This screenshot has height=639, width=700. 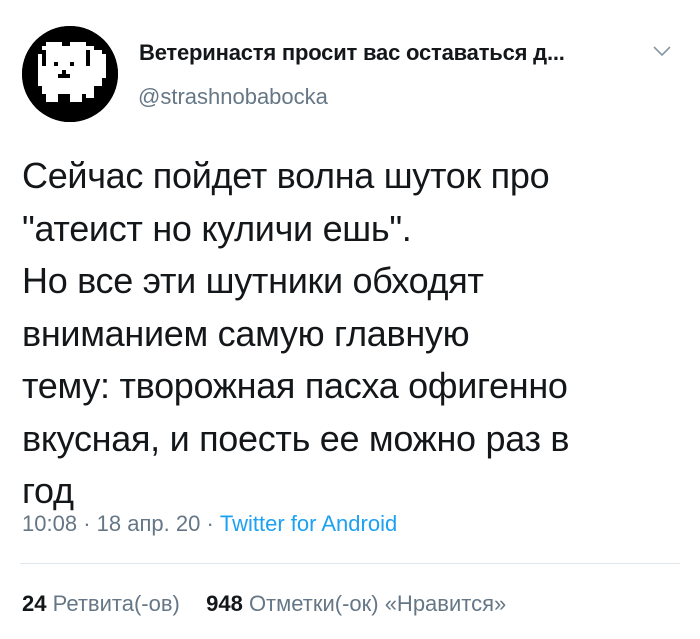 What do you see at coordinates (246, 333) in the screenshot?
I see `tweet-text-line: вниманием самую главную` at bounding box center [246, 333].